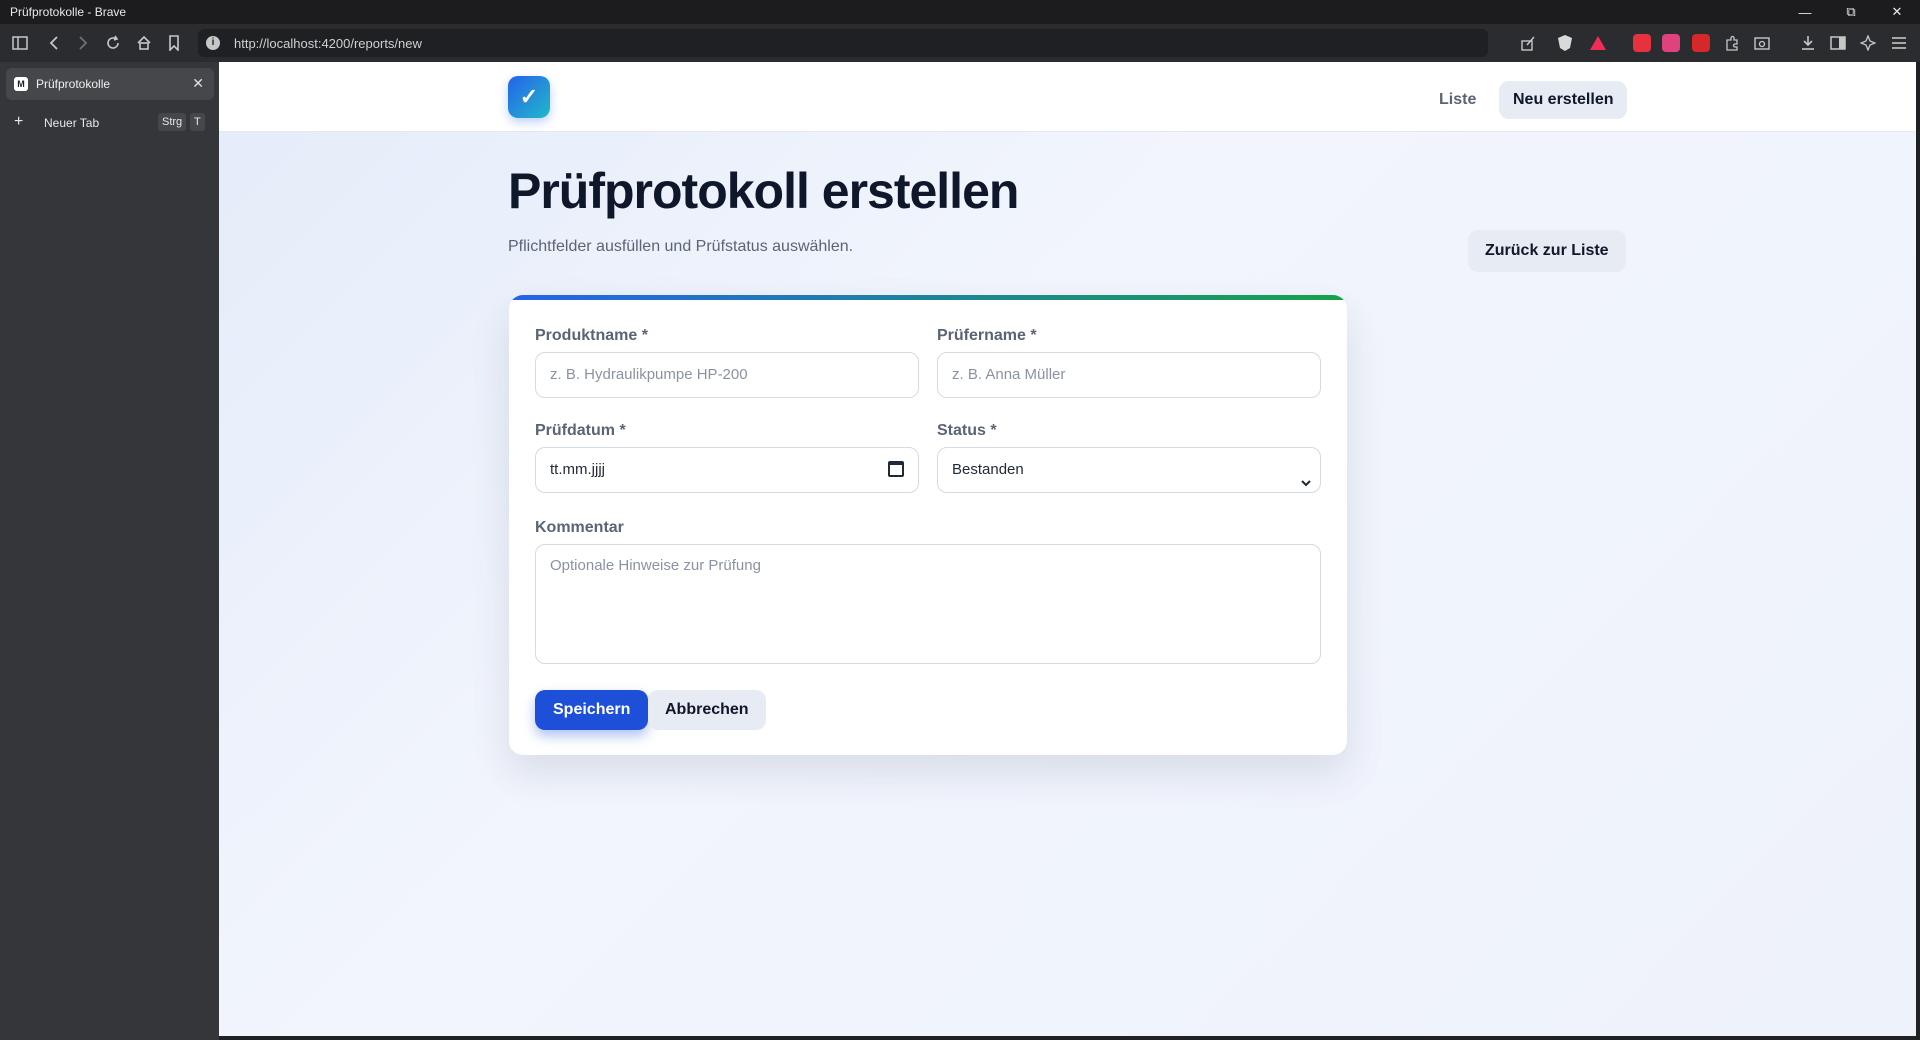 The height and width of the screenshot is (1040, 1920). Describe the element at coordinates (987, 335) in the screenshot. I see `pruefername-label: Prüfername *` at that location.